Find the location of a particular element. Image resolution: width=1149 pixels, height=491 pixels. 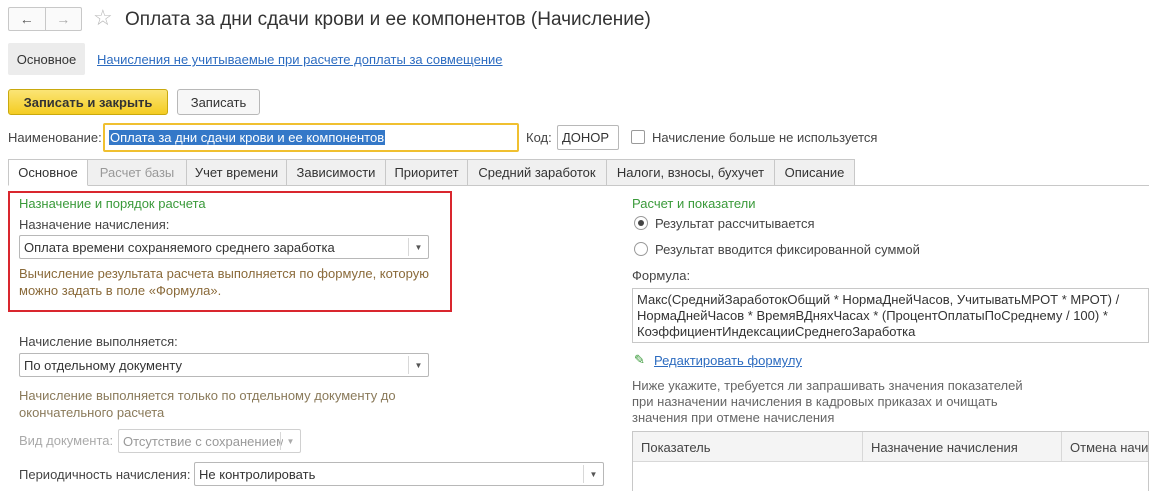

edit-formula-link: Редактировать формулу is located at coordinates (728, 360).